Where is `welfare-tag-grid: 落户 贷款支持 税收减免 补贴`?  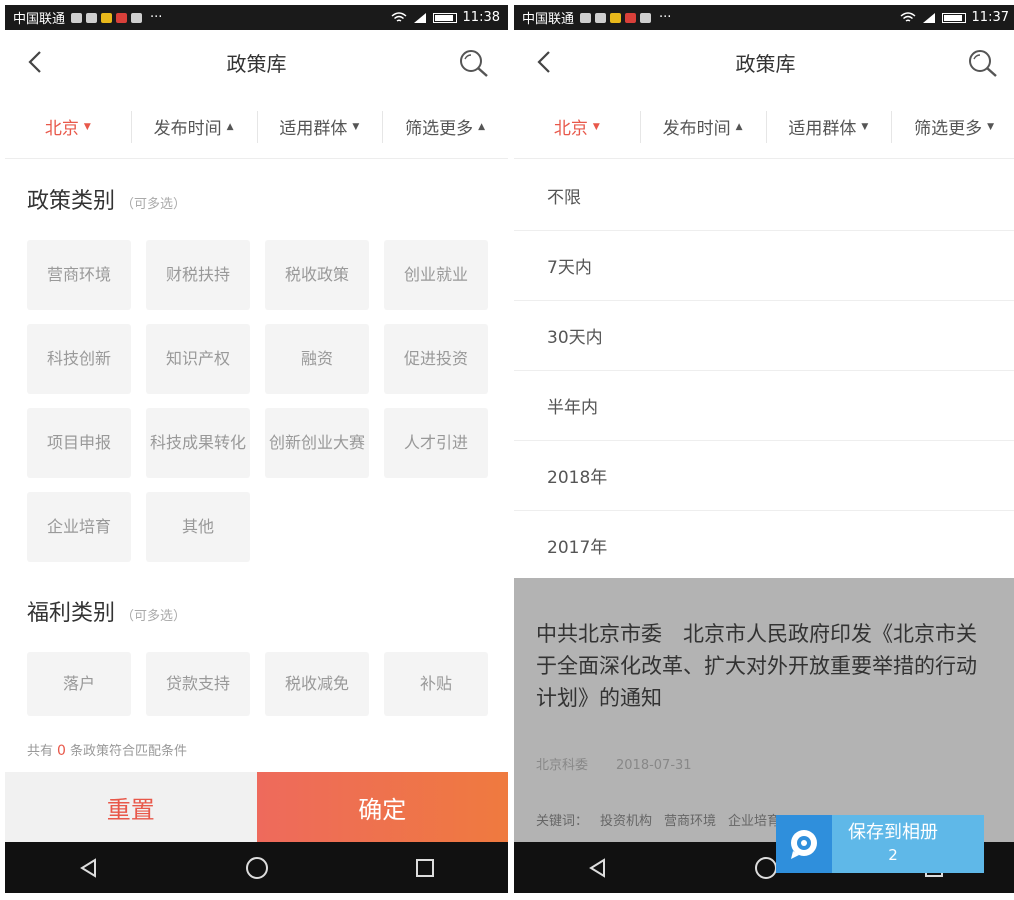
welfare-tag-grid: 落户 贷款支持 税收减免 补贴 is located at coordinates (258, 684).